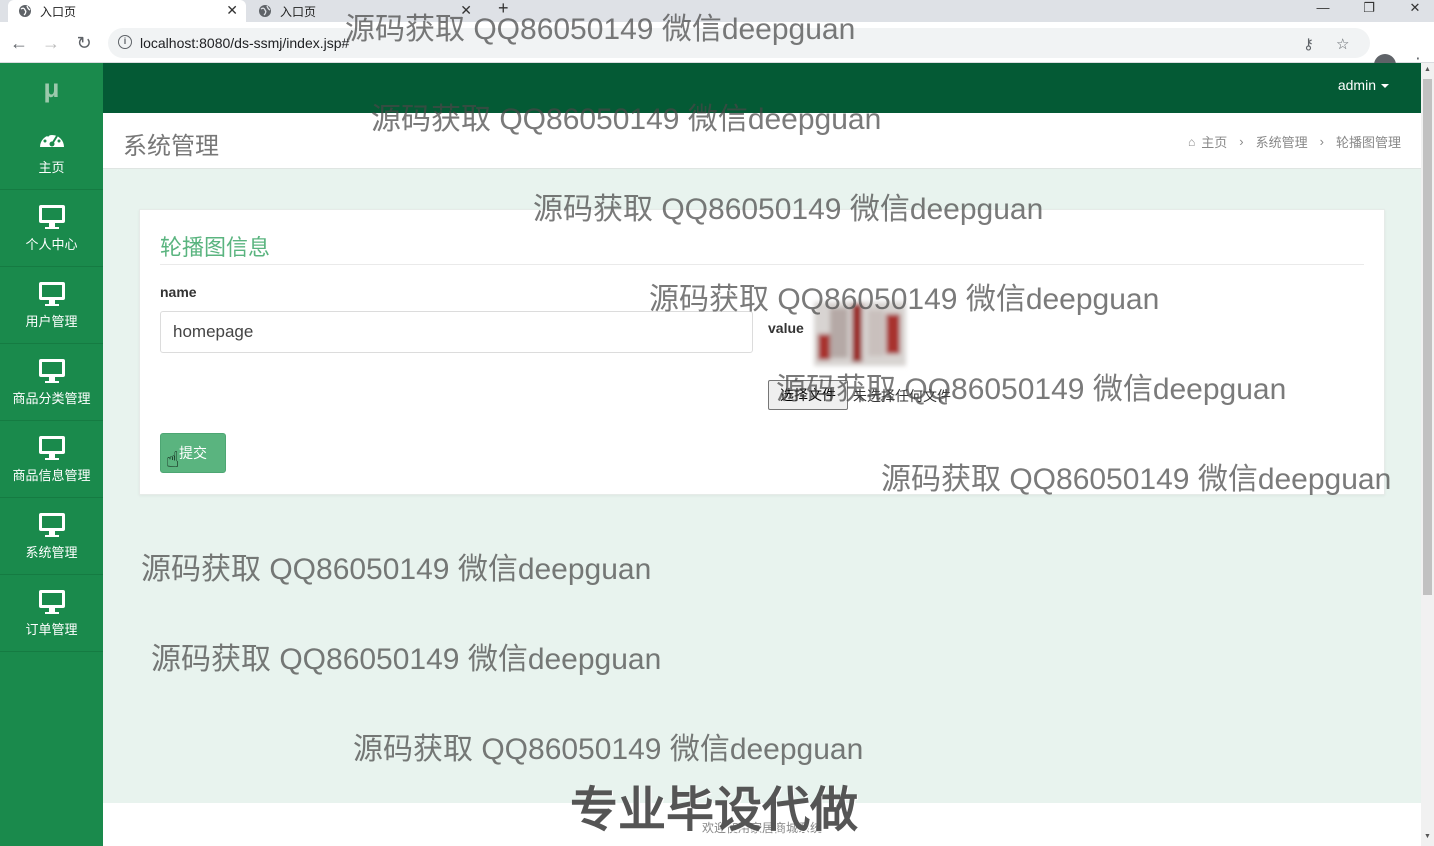 The width and height of the screenshot is (1434, 846). I want to click on sidebar-item-categories: 商品分类管理, so click(51, 382).